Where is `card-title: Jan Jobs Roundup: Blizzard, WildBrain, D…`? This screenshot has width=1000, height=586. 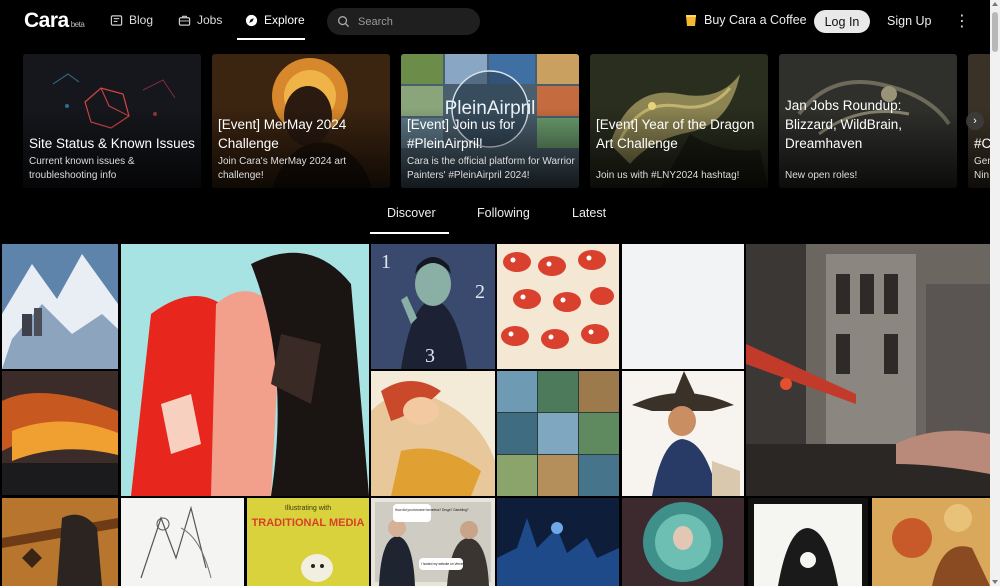 card-title: Jan Jobs Roundup: Blizzard, WildBrain, D… is located at coordinates (869, 124).